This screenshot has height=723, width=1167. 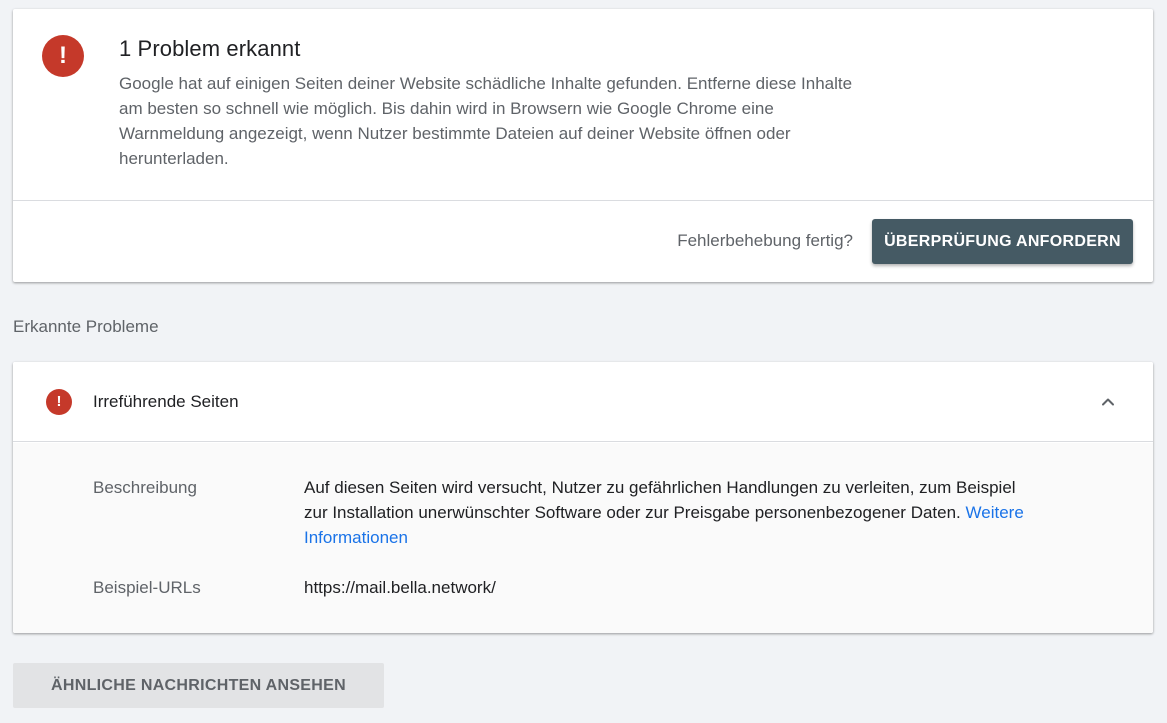 What do you see at coordinates (583, 402) in the screenshot?
I see `issue-header: ! Irreführende Seiten` at bounding box center [583, 402].